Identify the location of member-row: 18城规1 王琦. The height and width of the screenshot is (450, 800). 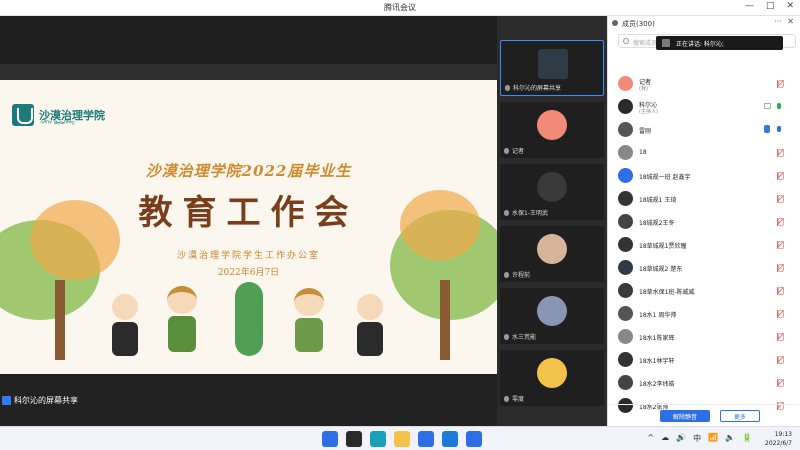
(704, 198).